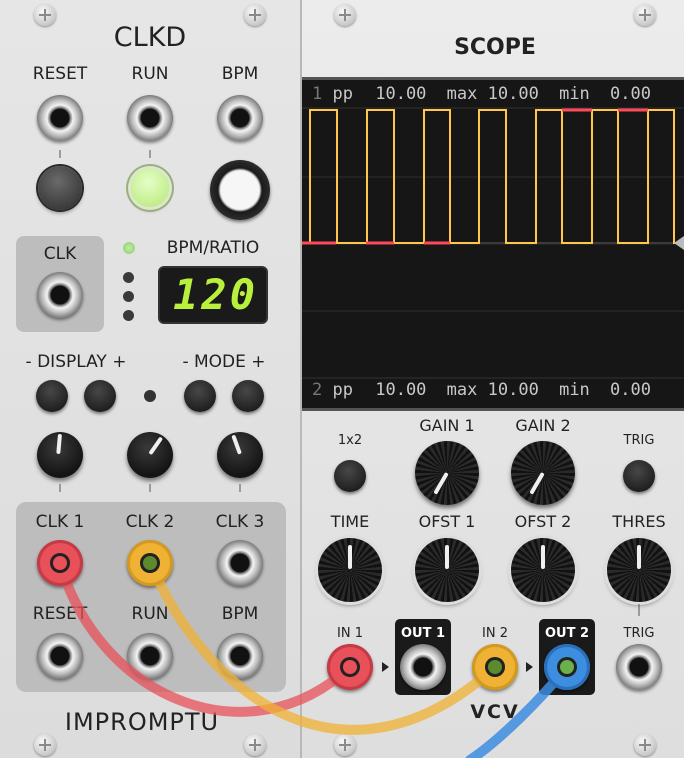 This screenshot has width=684, height=758. What do you see at coordinates (342, 94) in the screenshot?
I see `ch1-pp-label: pp` at bounding box center [342, 94].